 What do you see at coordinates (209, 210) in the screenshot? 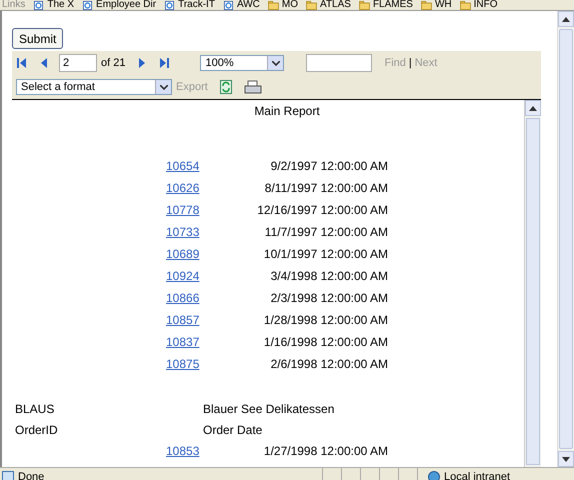
I see `order-id-link: 10778` at bounding box center [209, 210].